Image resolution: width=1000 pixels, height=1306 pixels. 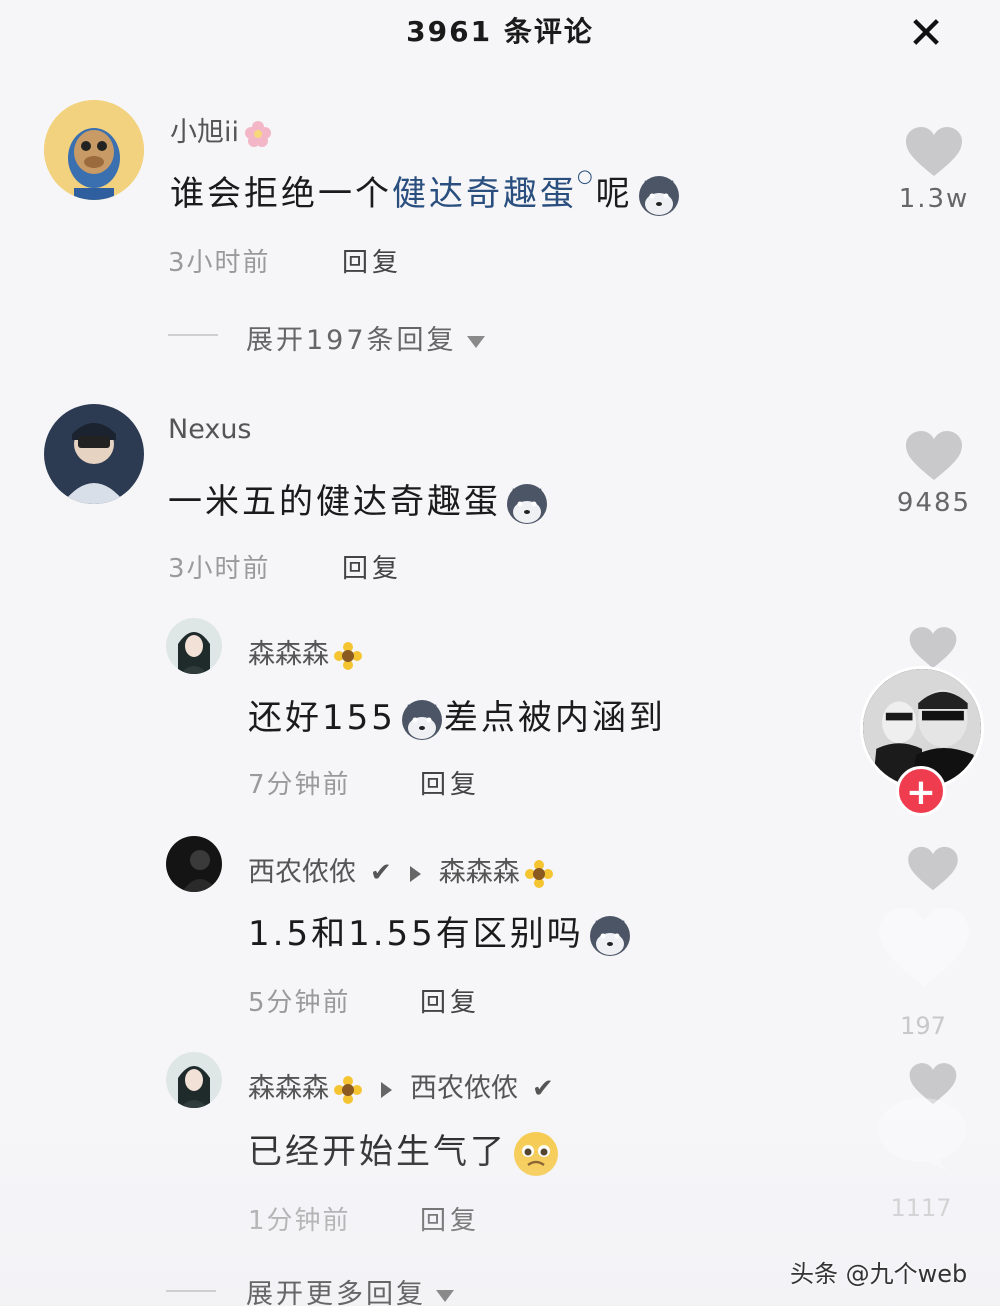 What do you see at coordinates (479, 872) in the screenshot?
I see `reply-to-username: 森森森` at bounding box center [479, 872].